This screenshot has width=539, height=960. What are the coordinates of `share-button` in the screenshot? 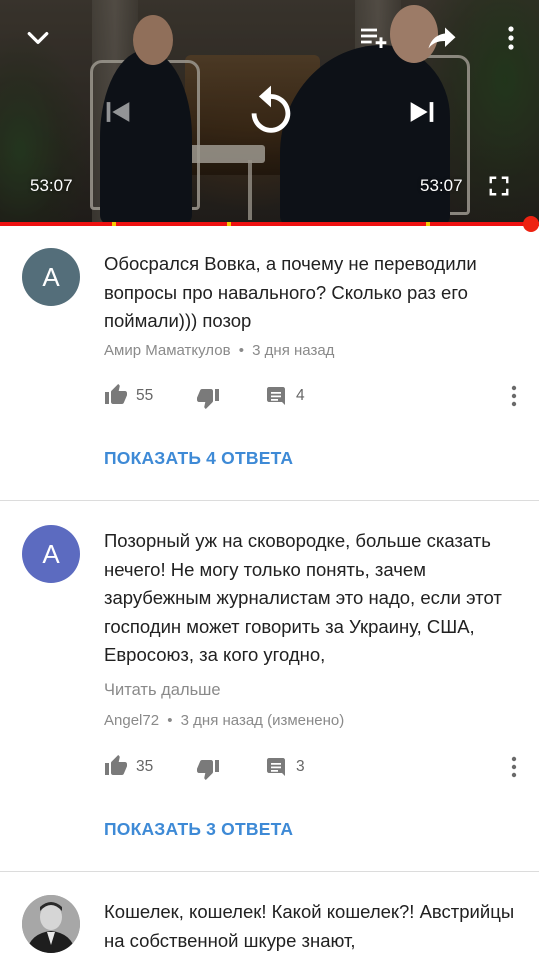 It's located at (442, 38).